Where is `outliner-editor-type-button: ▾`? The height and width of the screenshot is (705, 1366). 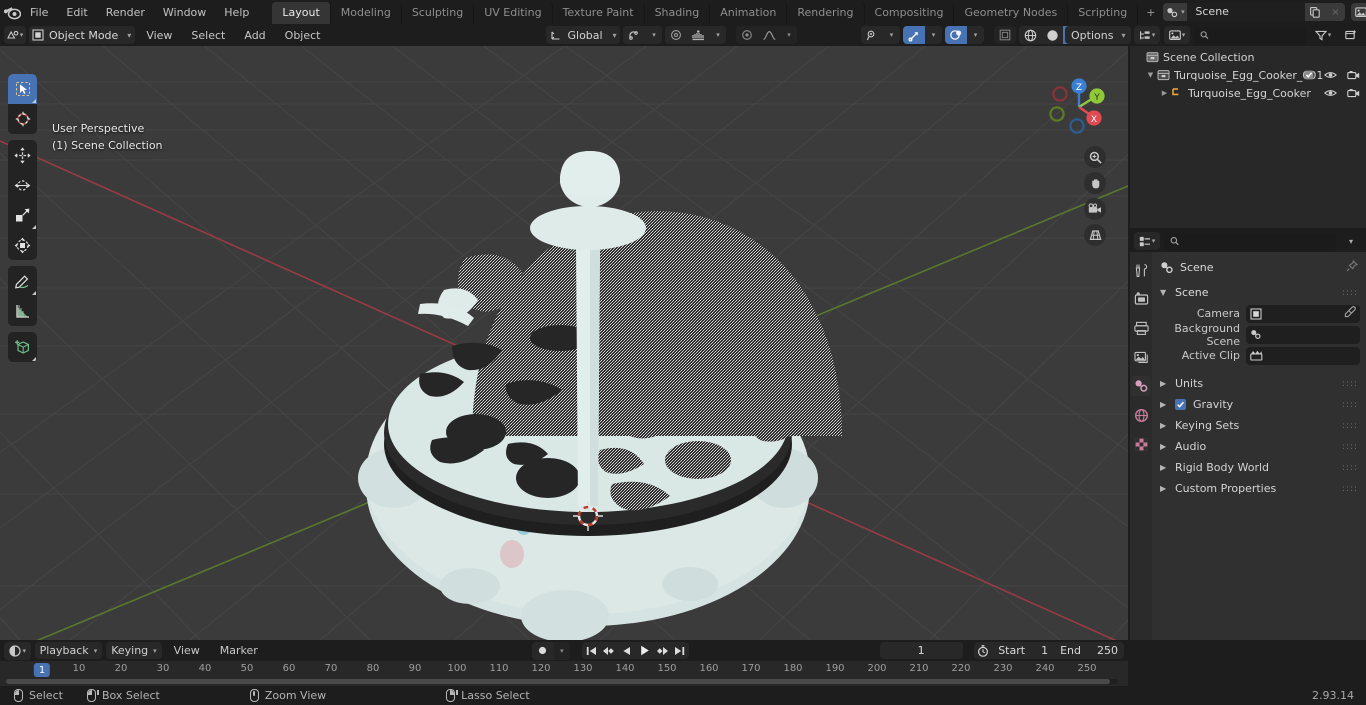 outliner-editor-type-button: ▾ is located at coordinates (1147, 35).